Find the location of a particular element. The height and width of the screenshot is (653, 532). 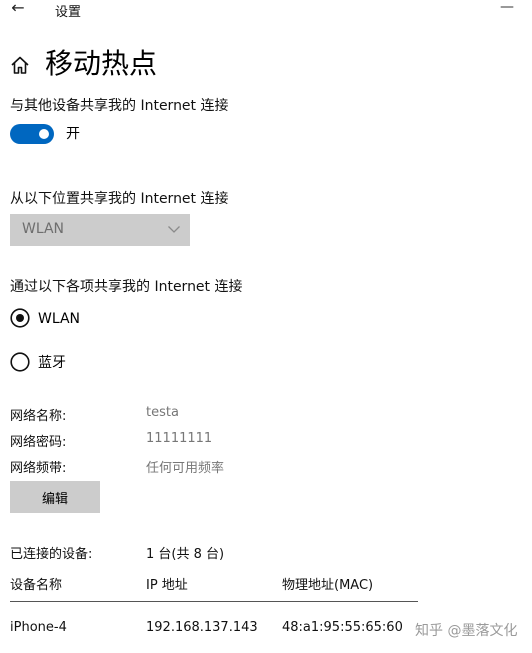

network-band-key: 网络频带: is located at coordinates (38, 468).